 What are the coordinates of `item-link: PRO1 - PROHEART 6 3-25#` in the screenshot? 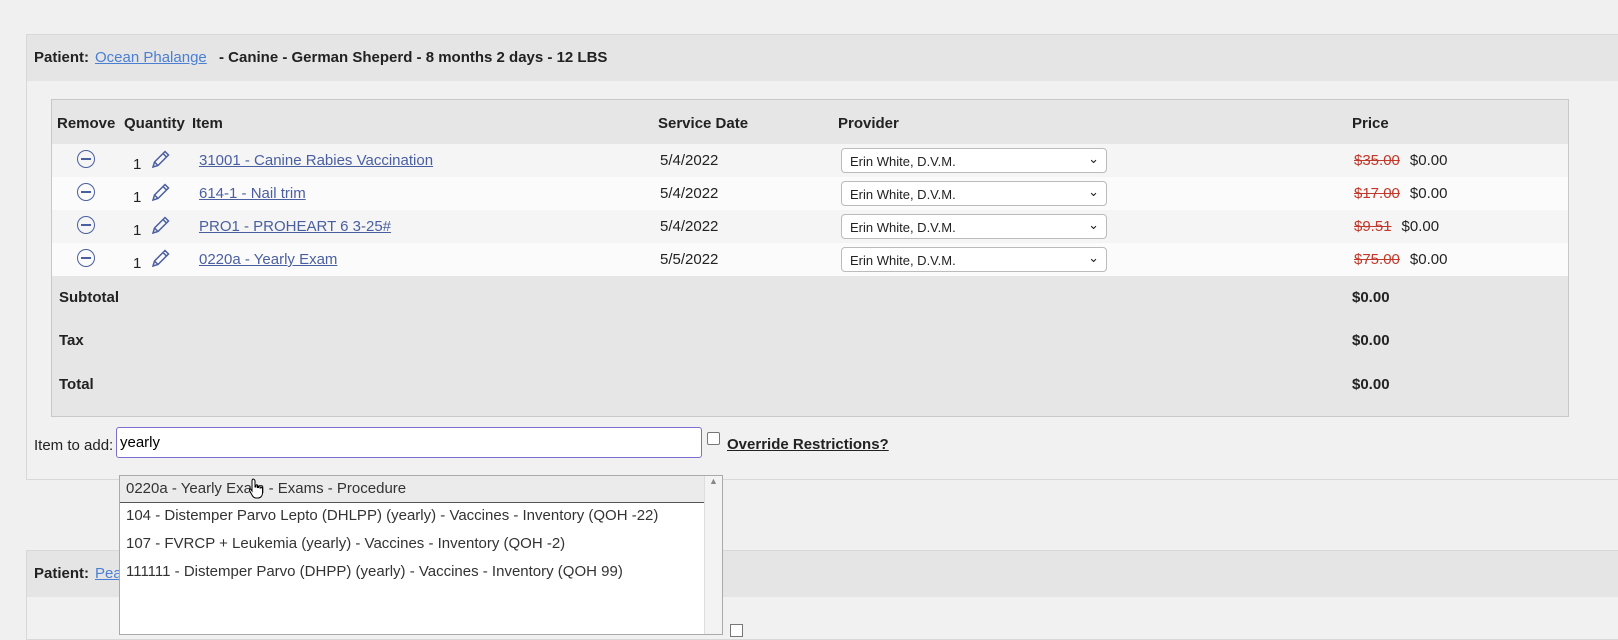 It's located at (295, 226).